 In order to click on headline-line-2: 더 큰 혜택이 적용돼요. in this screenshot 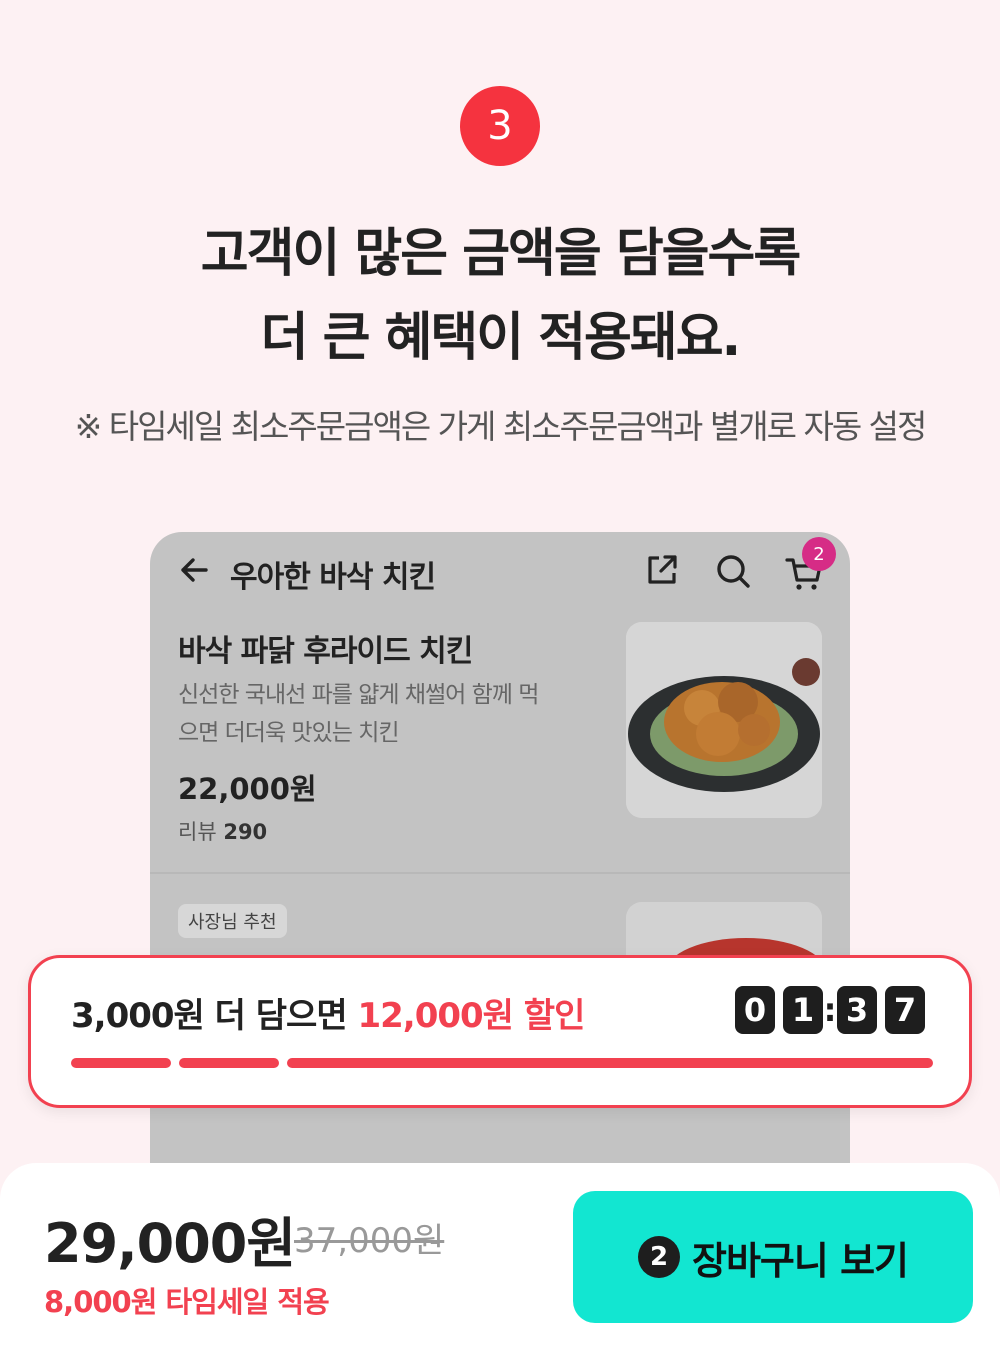, I will do `click(501, 338)`.